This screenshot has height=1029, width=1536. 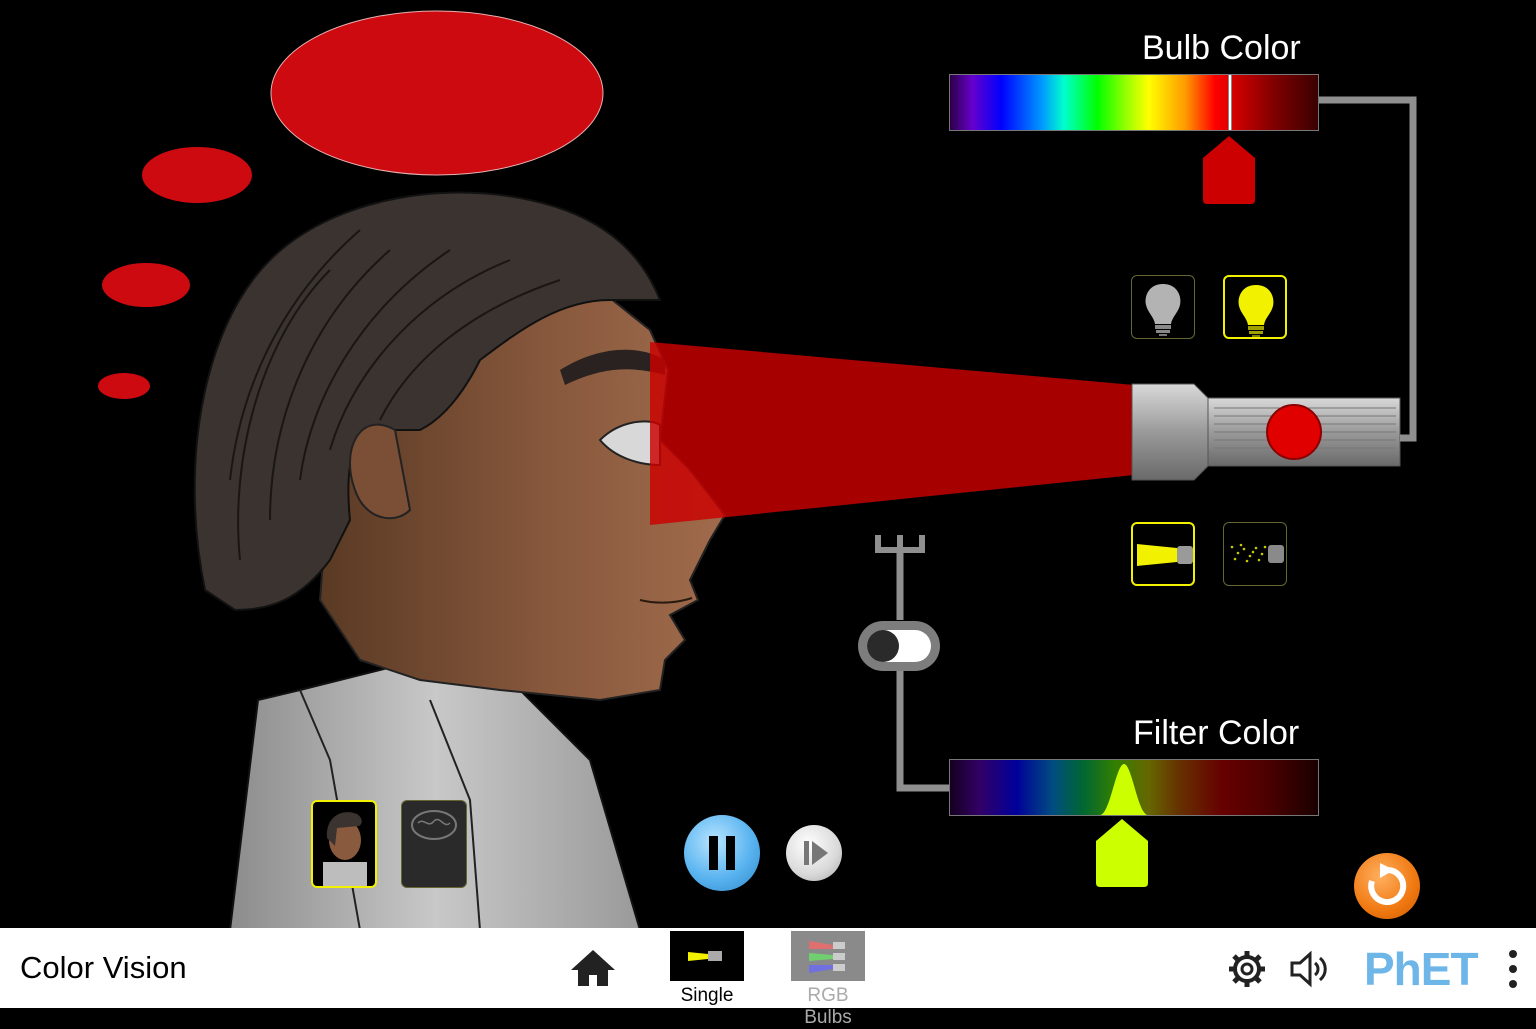 I want to click on phet-logo: PhET, so click(x=1421, y=969).